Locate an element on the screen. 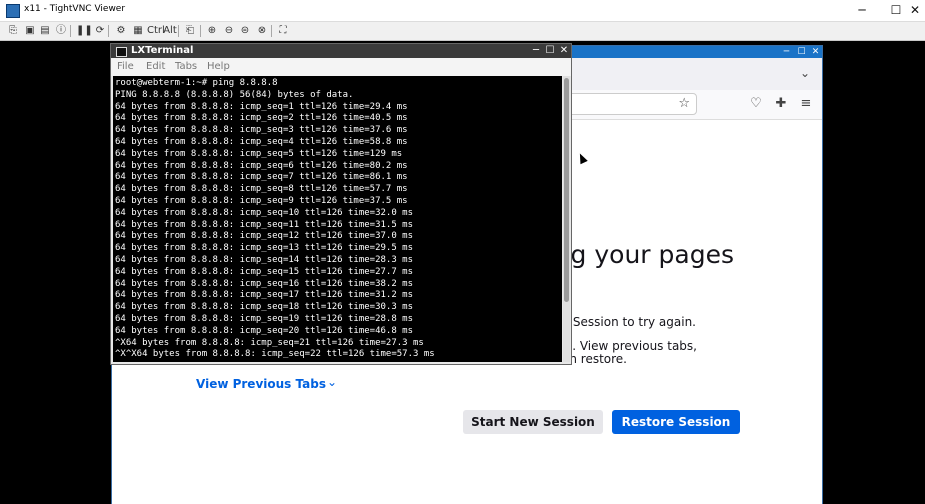  alt-toggle: Alt is located at coordinates (170, 30).